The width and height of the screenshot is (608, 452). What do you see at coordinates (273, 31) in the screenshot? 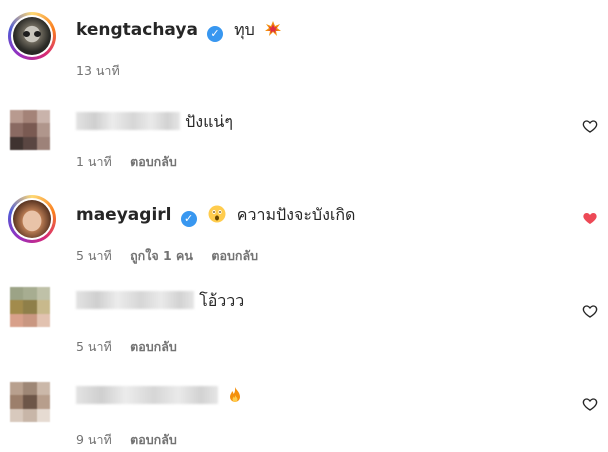
I see `collision-emoji` at bounding box center [273, 31].